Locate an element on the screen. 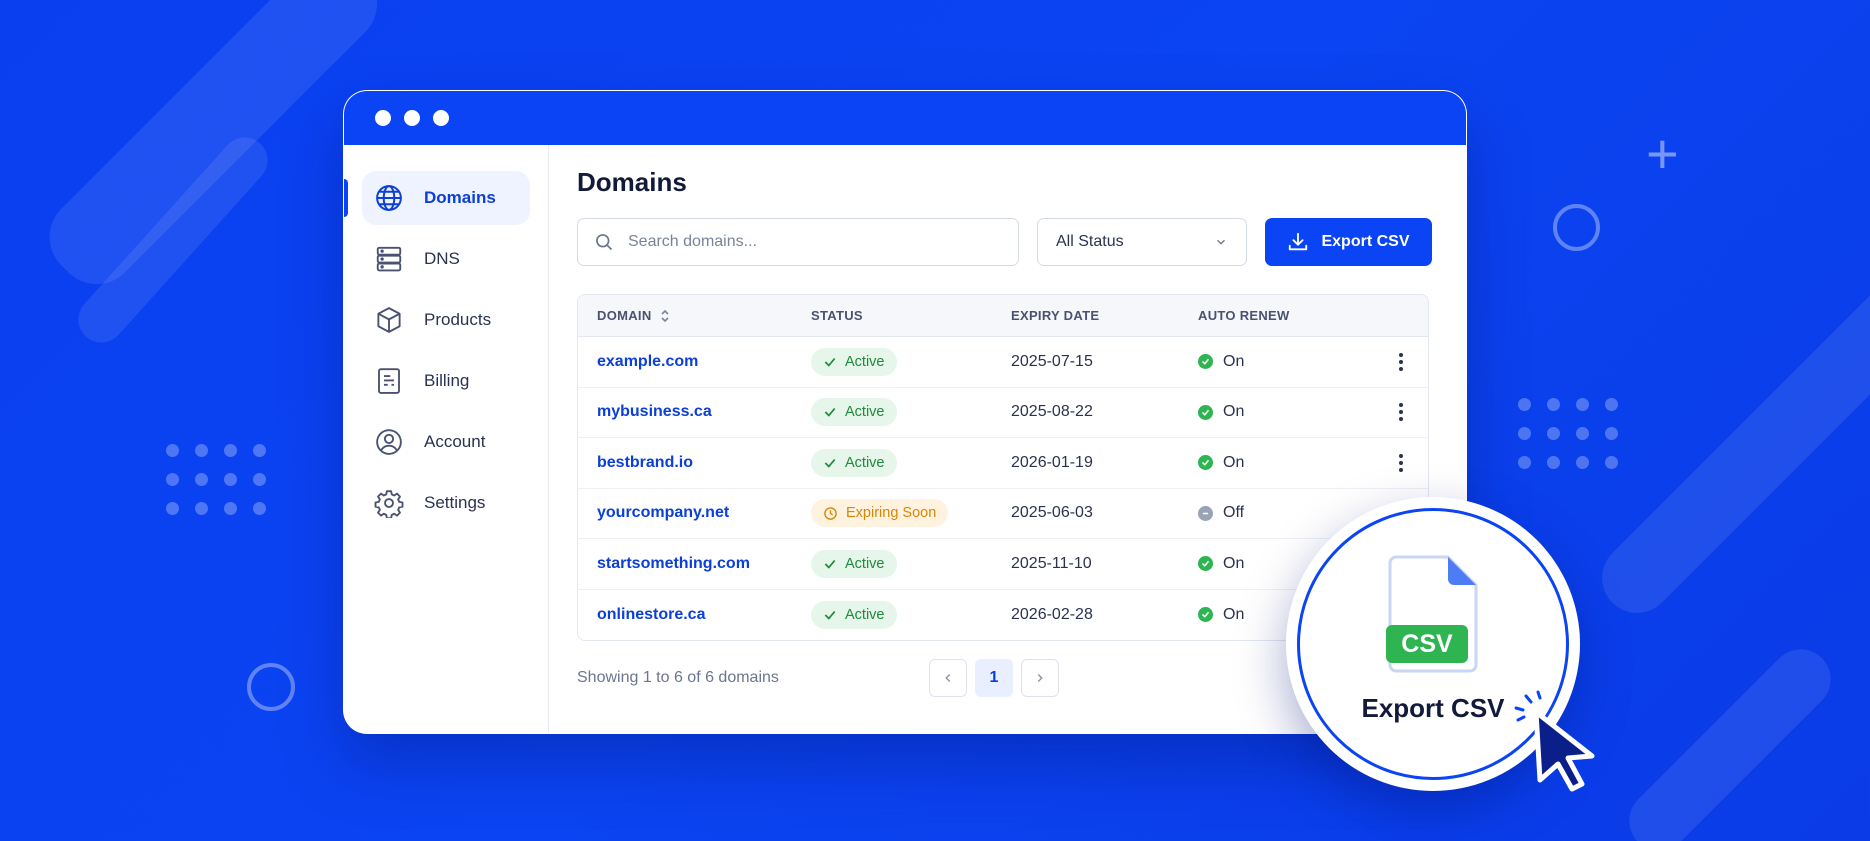  sidebar-item-billing: Billing is located at coordinates (446, 381).